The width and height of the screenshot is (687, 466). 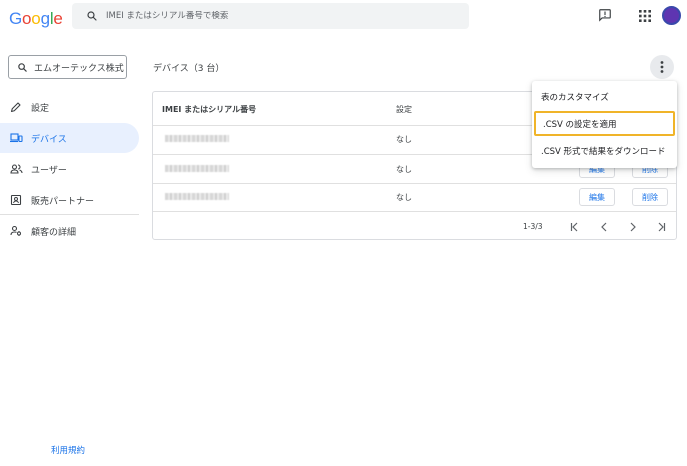 I want to click on last-page-icon, so click(x=661, y=226).